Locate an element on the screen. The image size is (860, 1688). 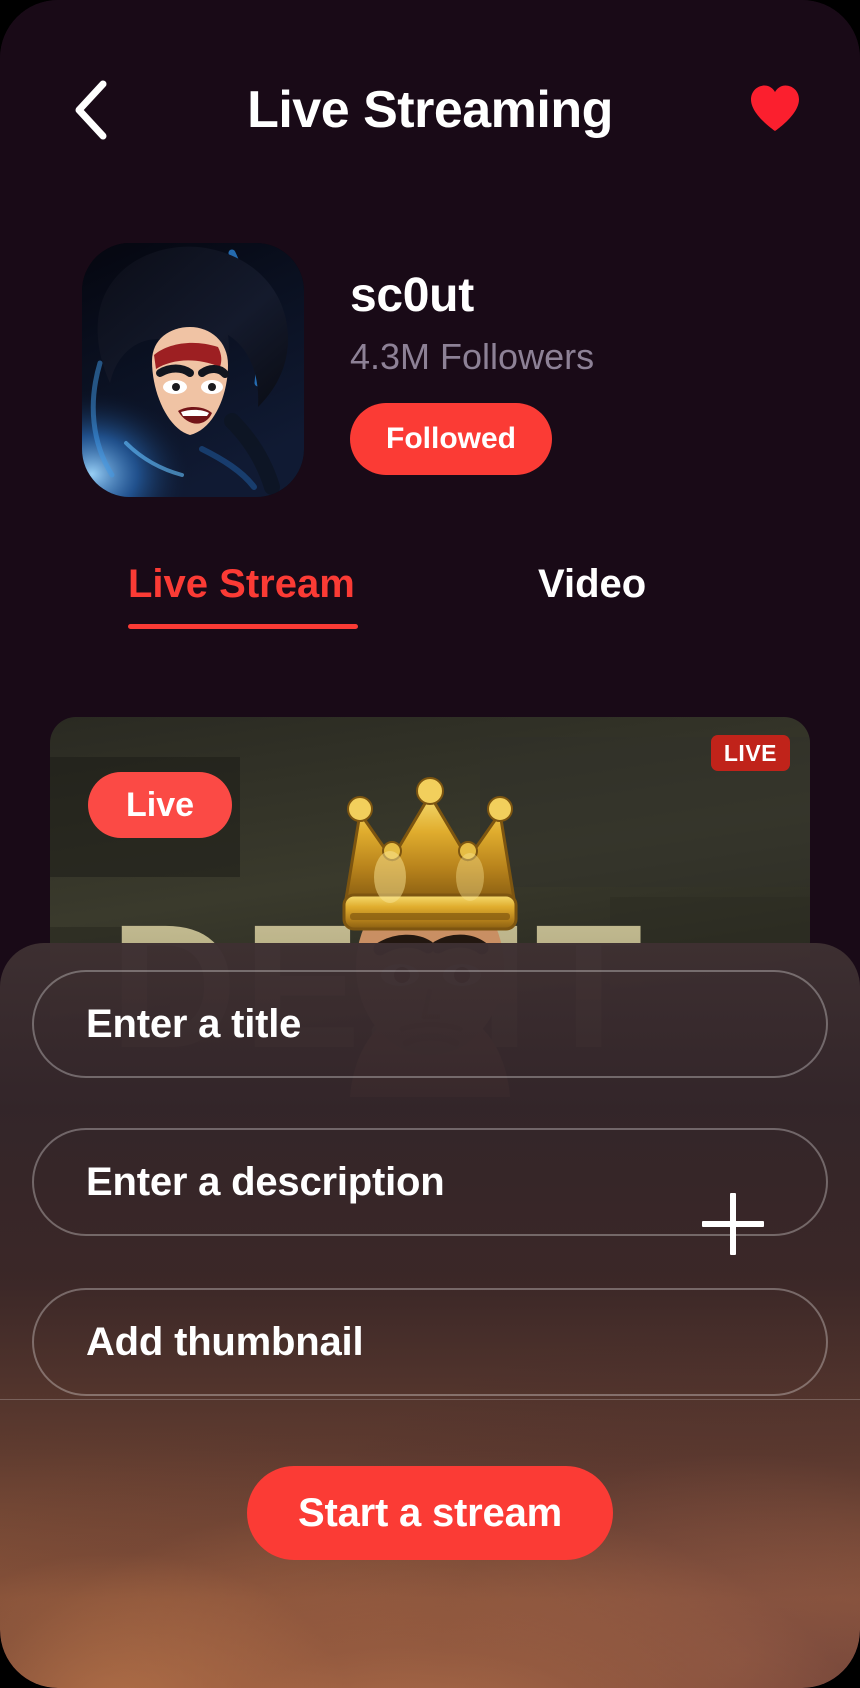
plus-icon is located at coordinates (733, 1224).